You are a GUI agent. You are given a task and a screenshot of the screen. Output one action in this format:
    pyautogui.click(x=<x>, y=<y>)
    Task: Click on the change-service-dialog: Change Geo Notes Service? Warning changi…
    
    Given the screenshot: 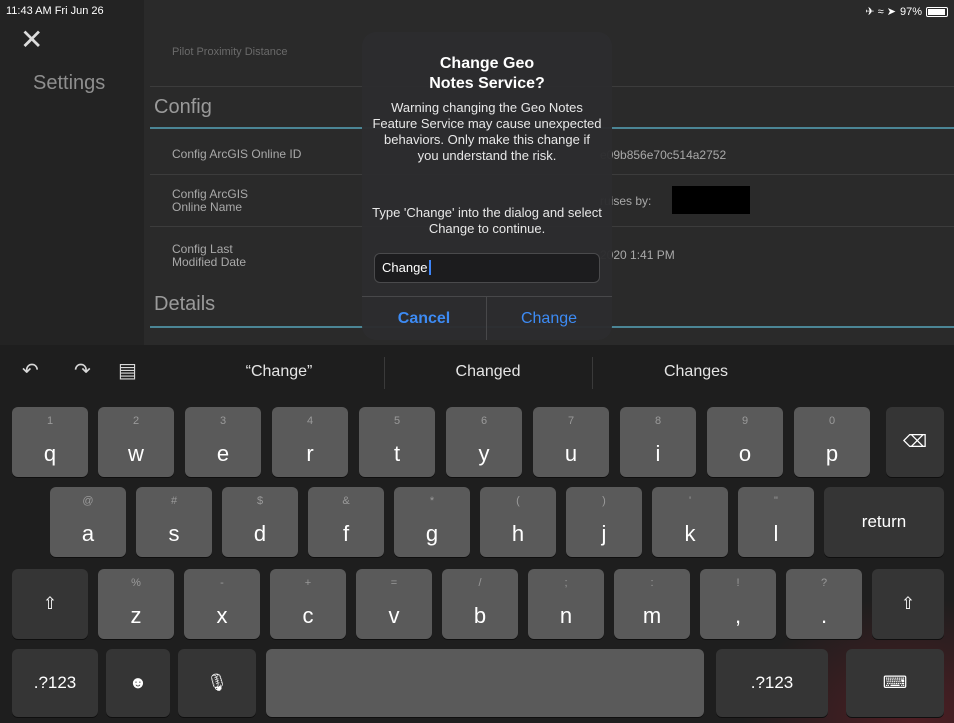 What is the action you would take?
    pyautogui.click(x=487, y=186)
    